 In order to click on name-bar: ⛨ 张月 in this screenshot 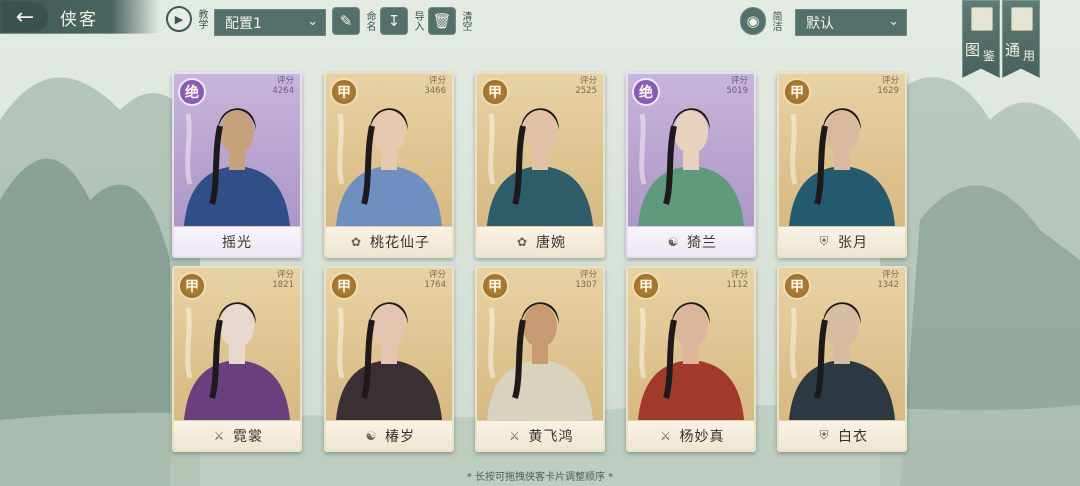, I will do `click(842, 241)`.